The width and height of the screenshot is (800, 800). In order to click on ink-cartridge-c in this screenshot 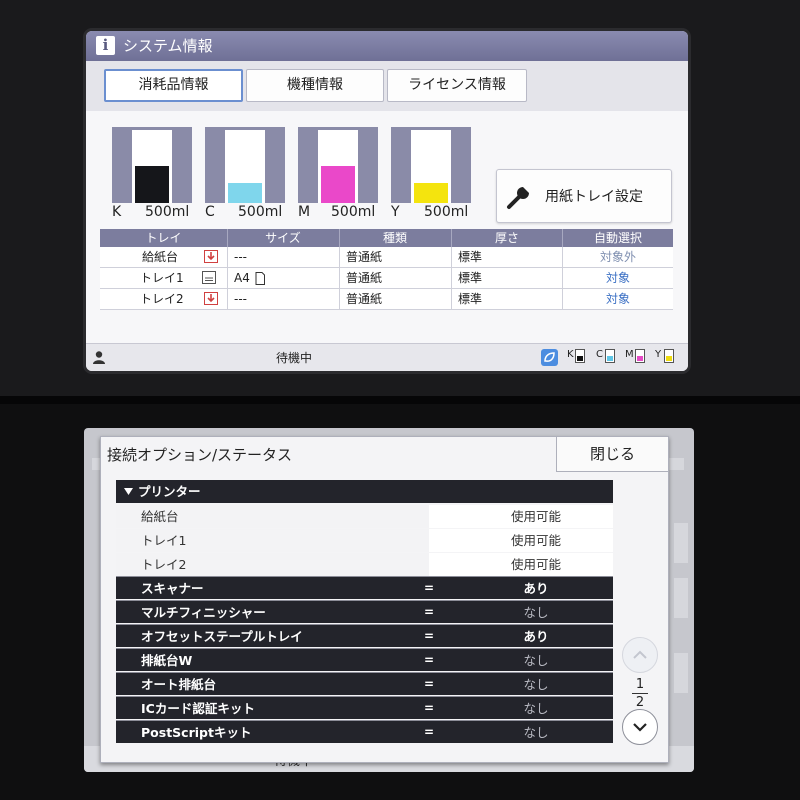, I will do `click(245, 165)`.